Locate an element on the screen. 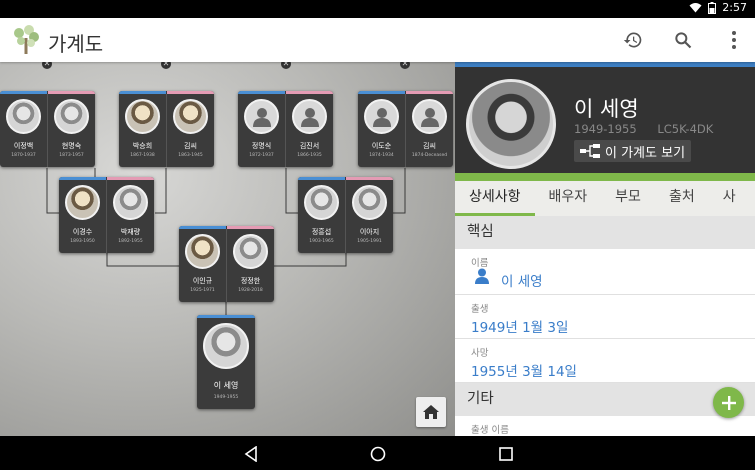 The image size is (755, 470). name-row: 이름 이 세영 is located at coordinates (605, 272).